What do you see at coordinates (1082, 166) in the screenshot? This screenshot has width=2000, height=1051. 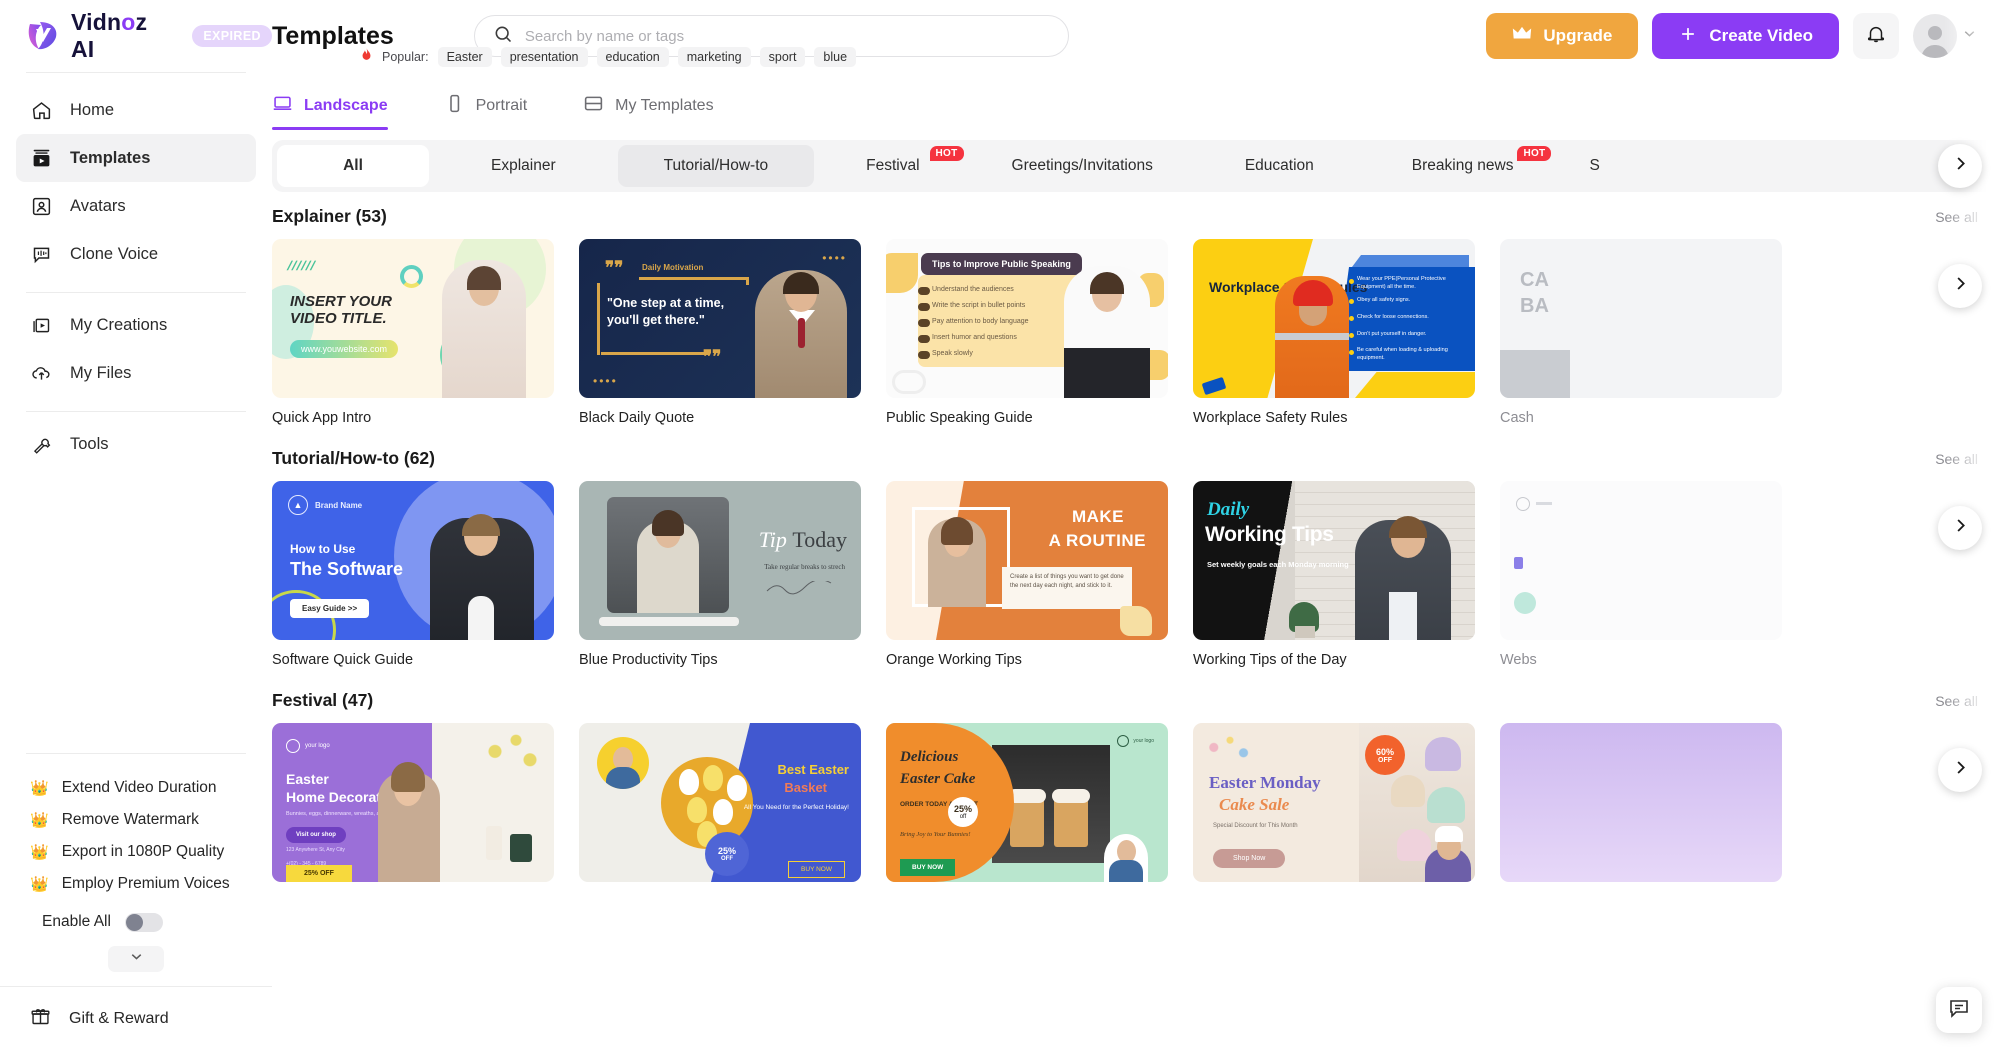 I see `category-greetings-invitations: Greetings/Invitations` at bounding box center [1082, 166].